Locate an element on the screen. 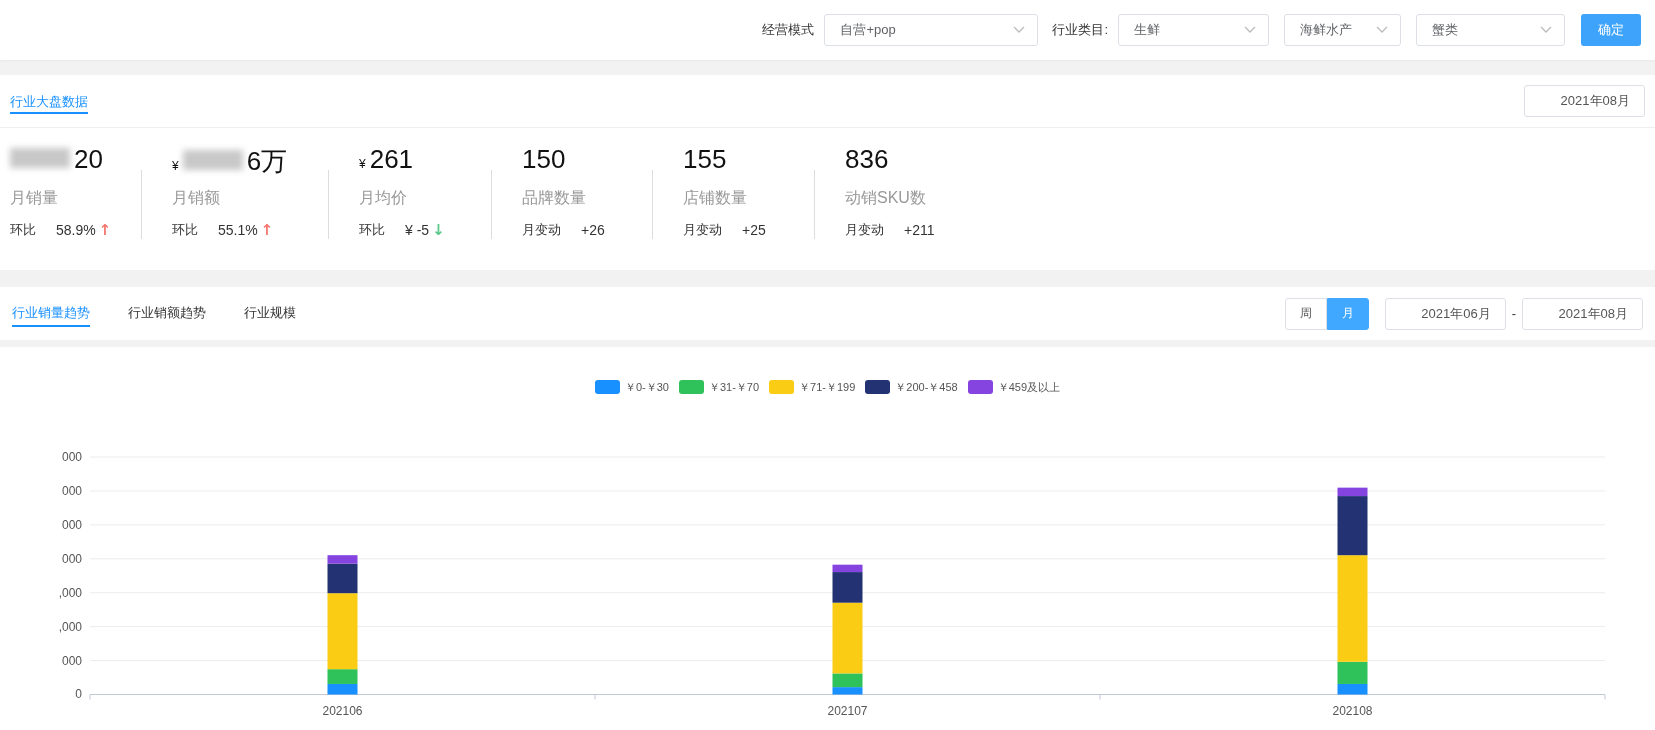 The height and width of the screenshot is (730, 1655). change-value: 58.9% is located at coordinates (76, 230).